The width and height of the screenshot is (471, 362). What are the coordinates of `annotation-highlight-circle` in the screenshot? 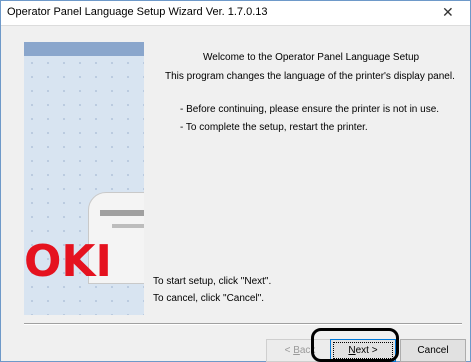 It's located at (355, 345).